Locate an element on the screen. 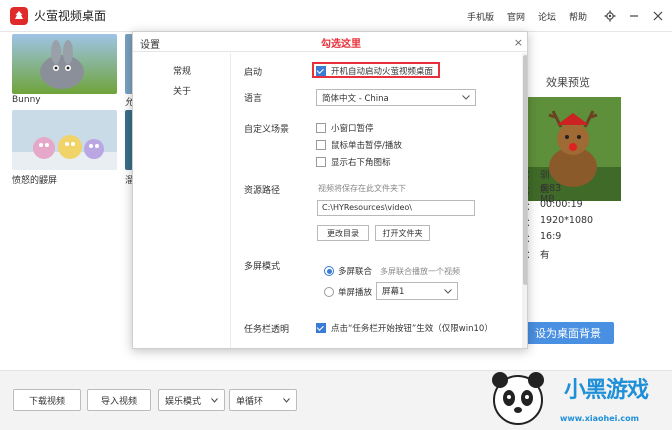 Image resolution: width=672 pixels, height=430 pixels. autostart-label: 开机自动启动火萤视频桌面 is located at coordinates (382, 72).